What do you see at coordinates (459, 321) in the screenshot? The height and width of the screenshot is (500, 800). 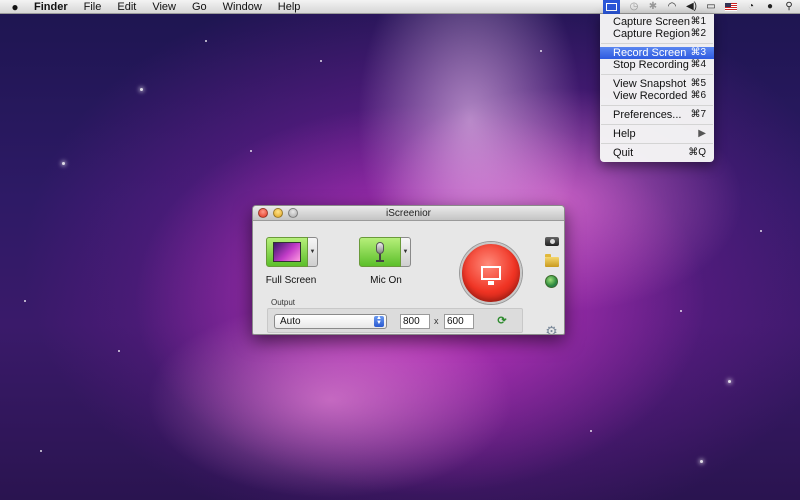 I see `height-input: 600` at bounding box center [459, 321].